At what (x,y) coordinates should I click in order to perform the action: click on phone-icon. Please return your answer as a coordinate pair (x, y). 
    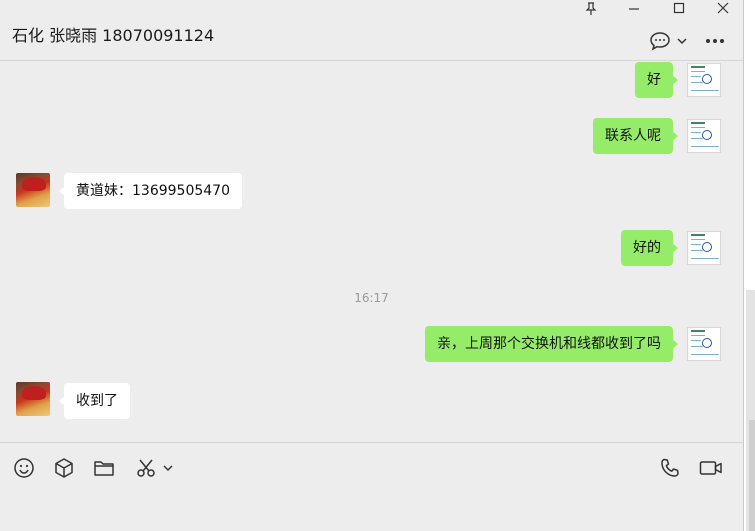
    Looking at the image, I should click on (670, 467).